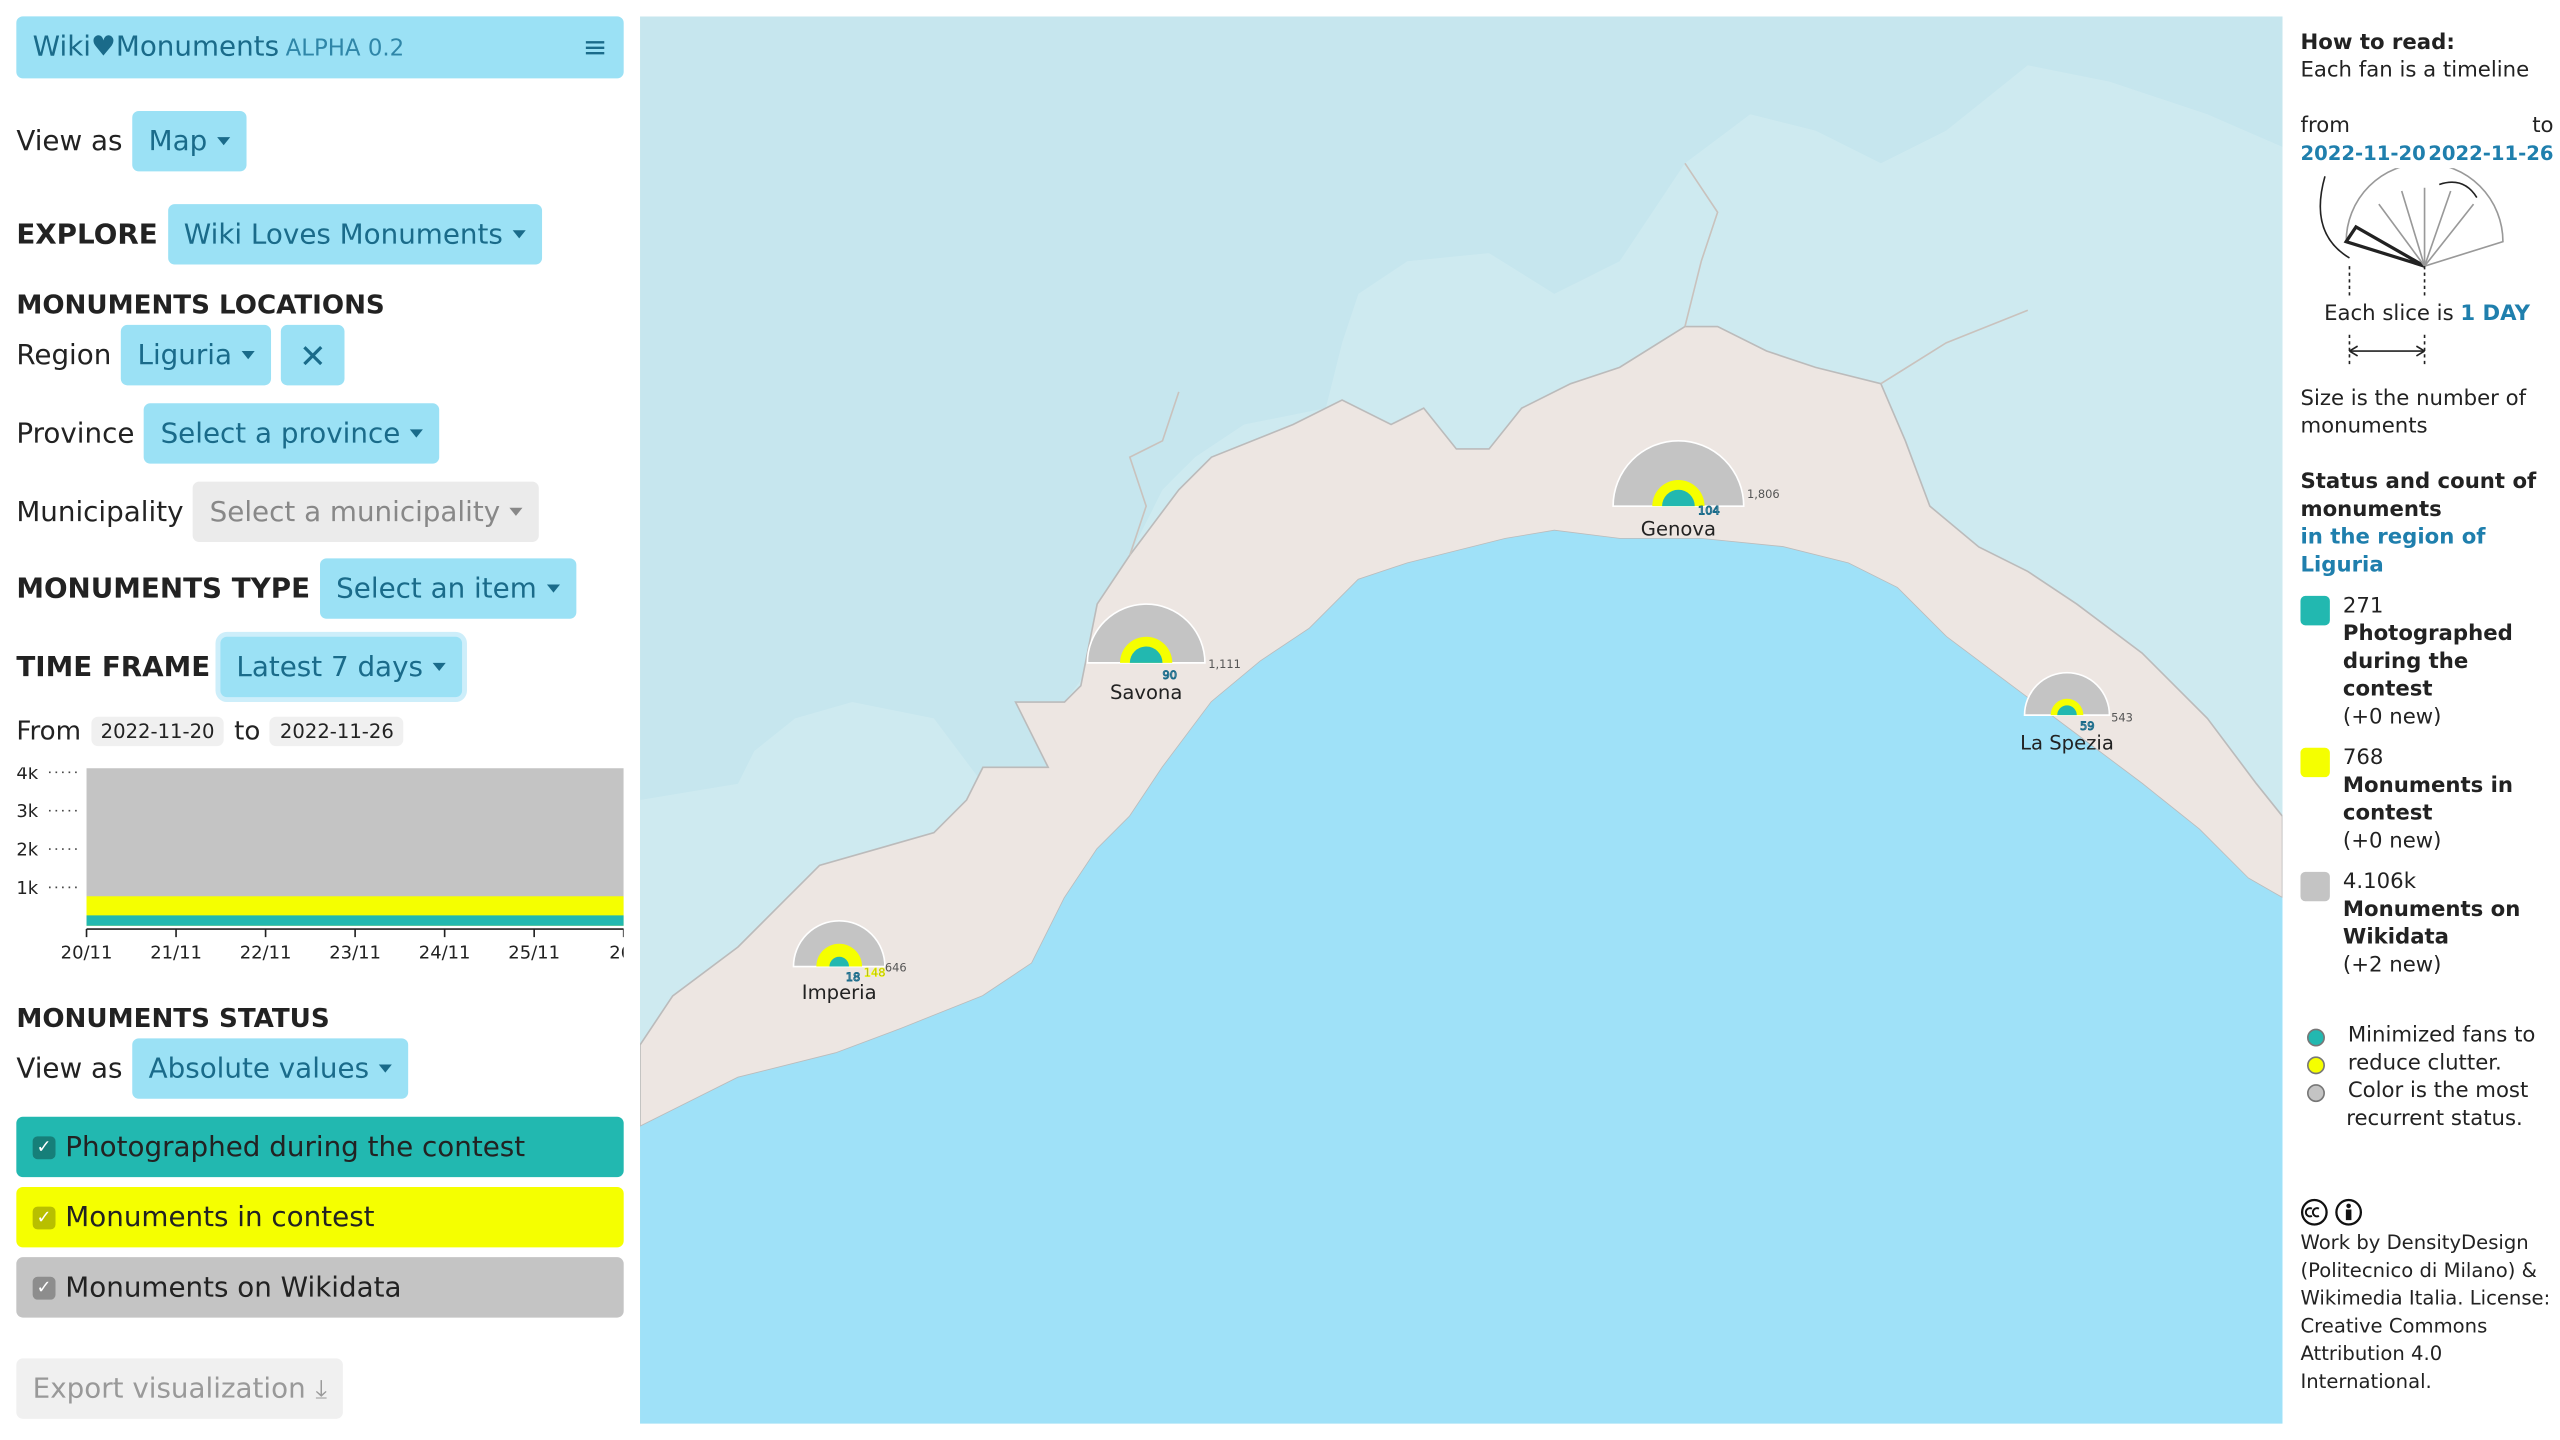 The width and height of the screenshot is (2560, 1440). What do you see at coordinates (2315, 610) in the screenshot?
I see `swatch-photographed` at bounding box center [2315, 610].